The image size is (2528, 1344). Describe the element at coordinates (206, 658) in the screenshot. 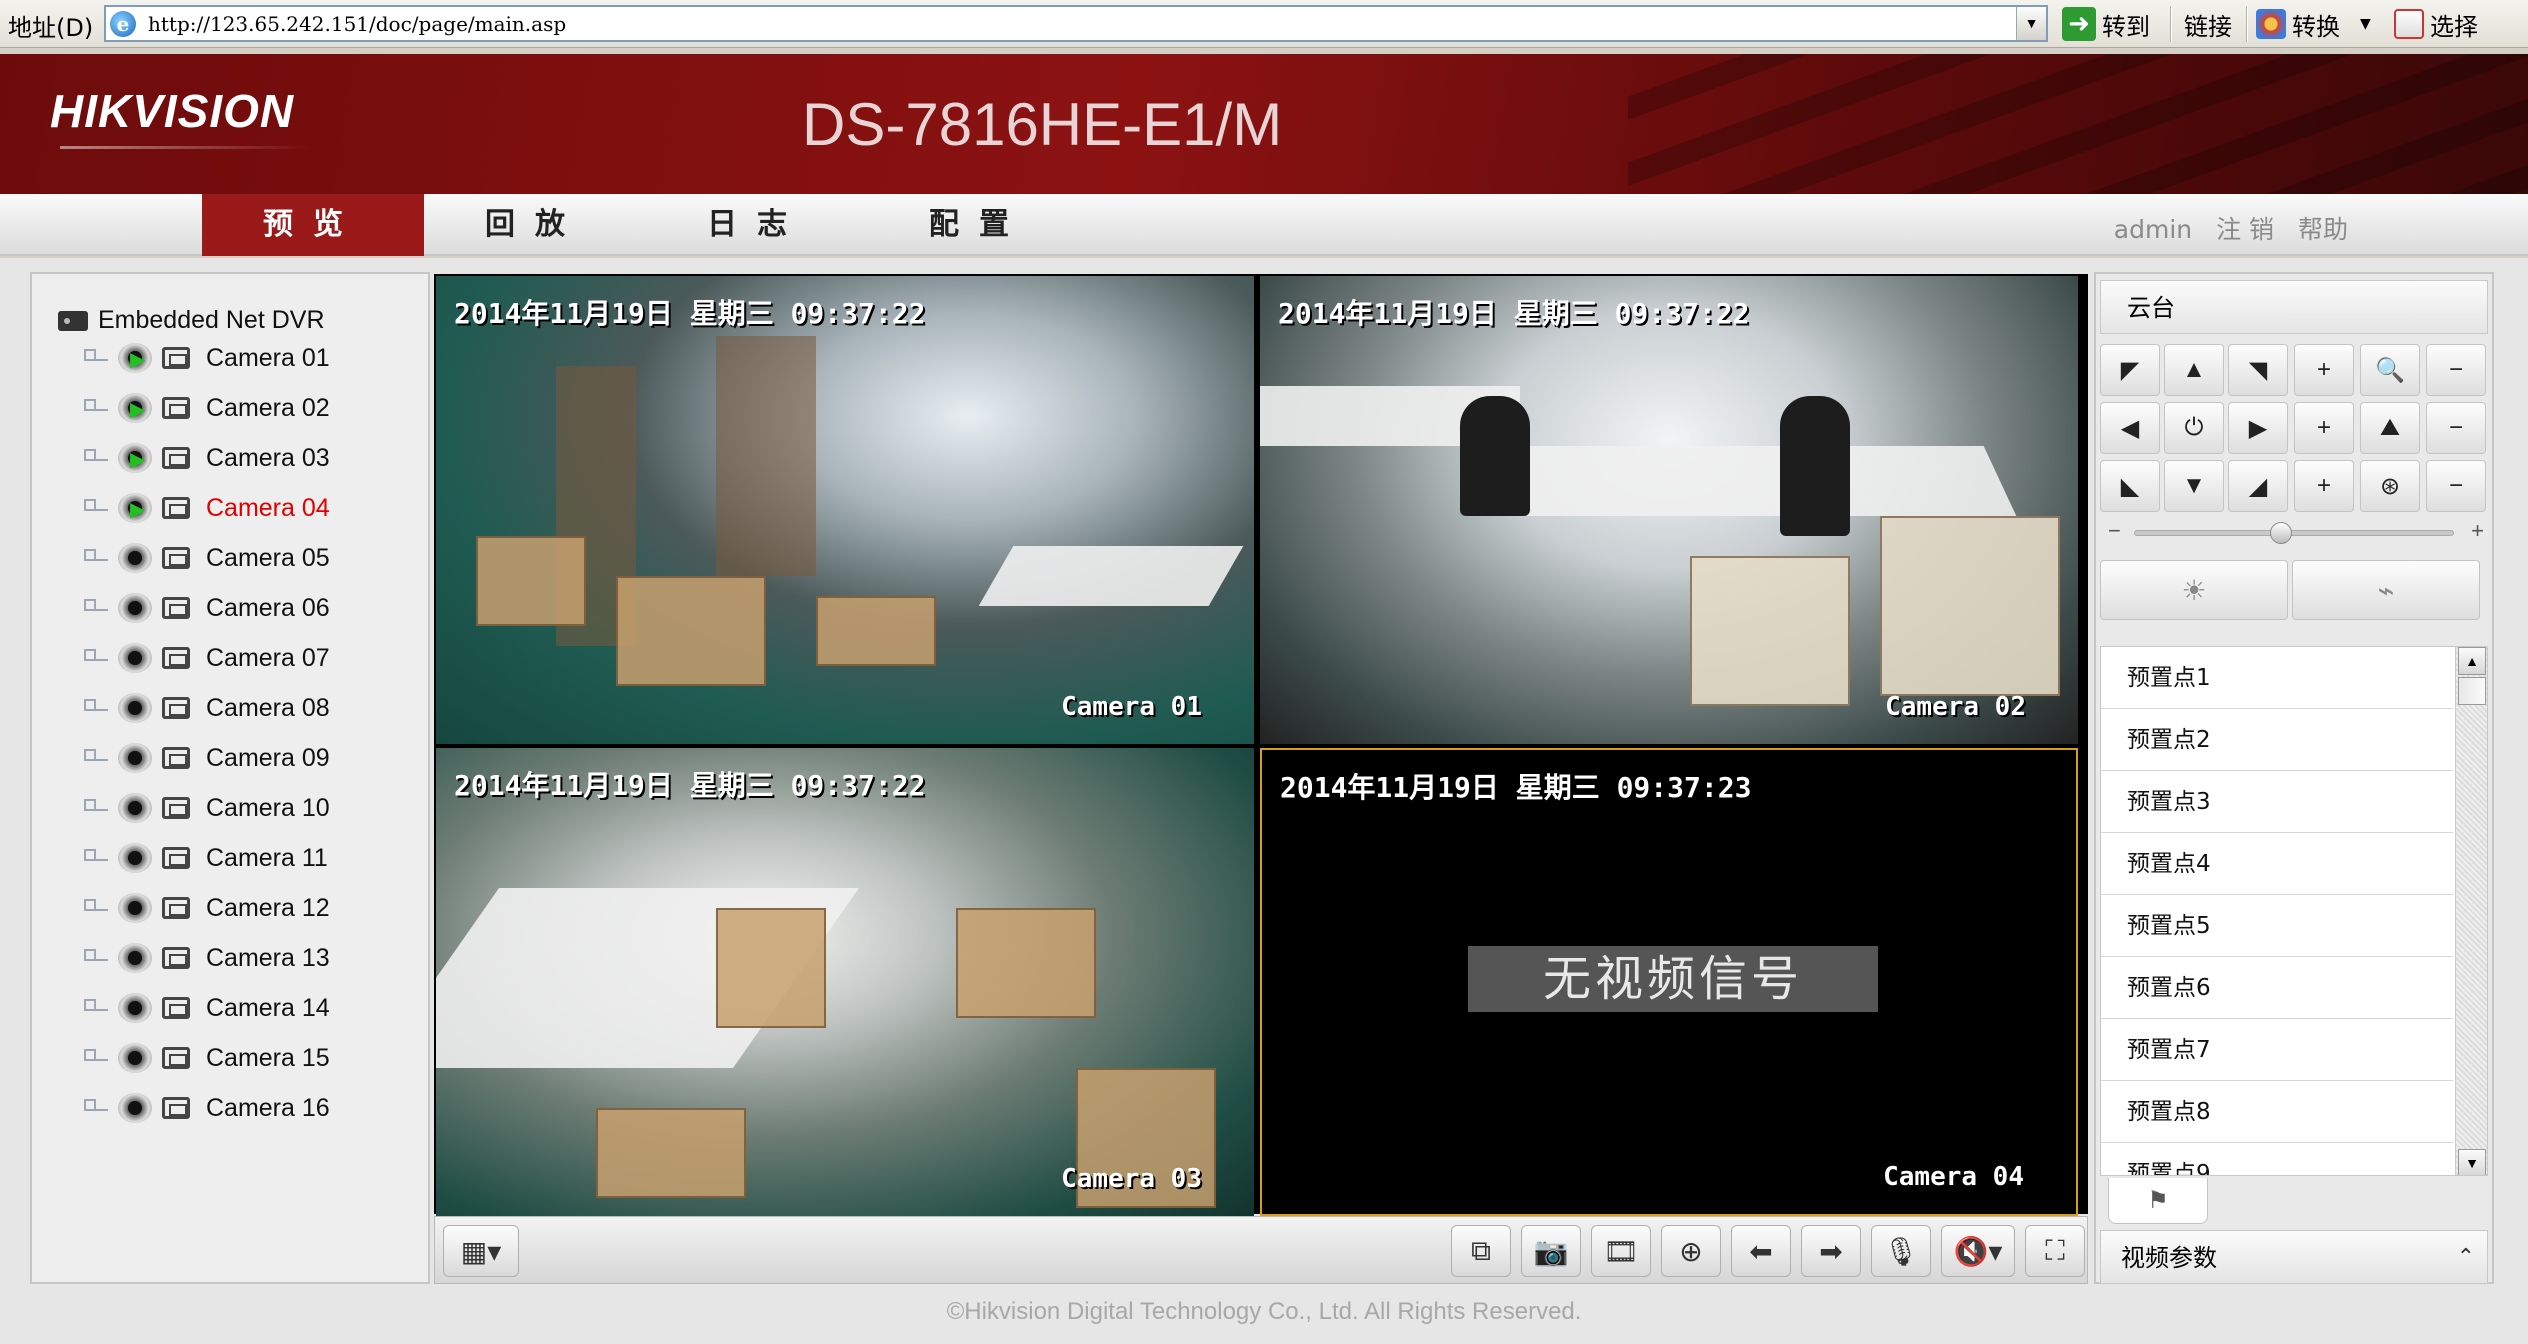

I see `camera-item: Camera 07` at that location.